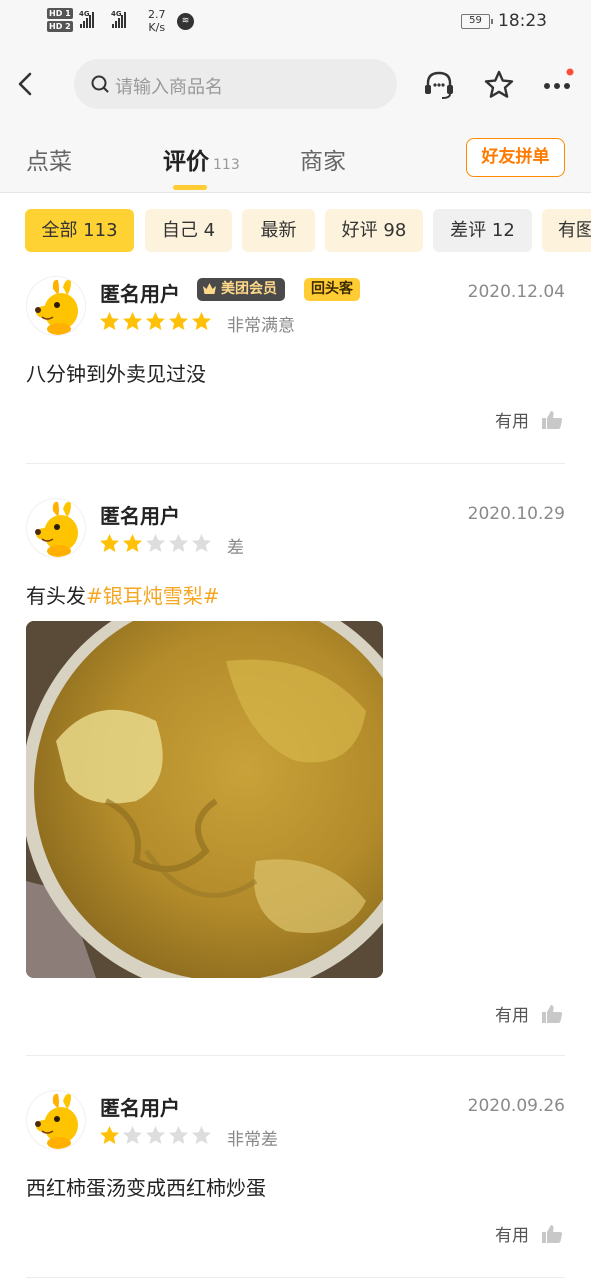  I want to click on signal-icon-2: 4G, so click(118, 19).